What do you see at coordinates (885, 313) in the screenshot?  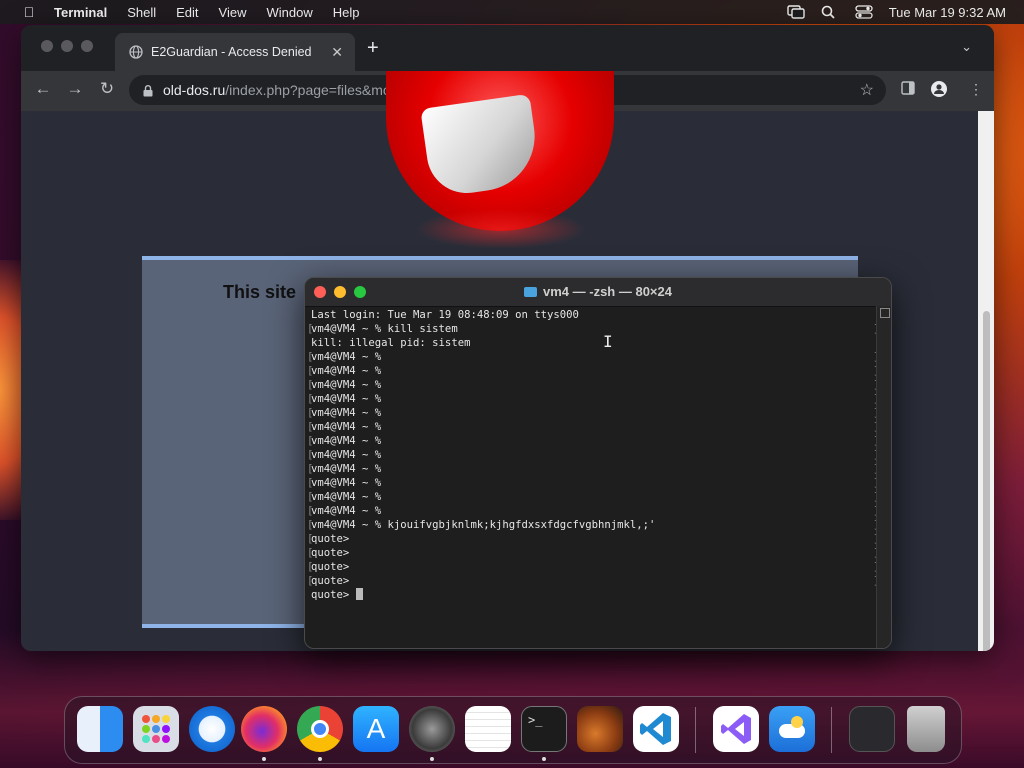 I see `terminal-scroll-button` at bounding box center [885, 313].